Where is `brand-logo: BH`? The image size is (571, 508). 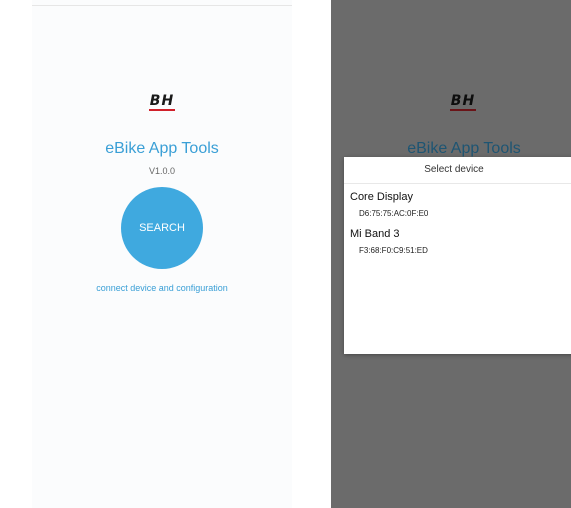
brand-logo: BH is located at coordinates (162, 101).